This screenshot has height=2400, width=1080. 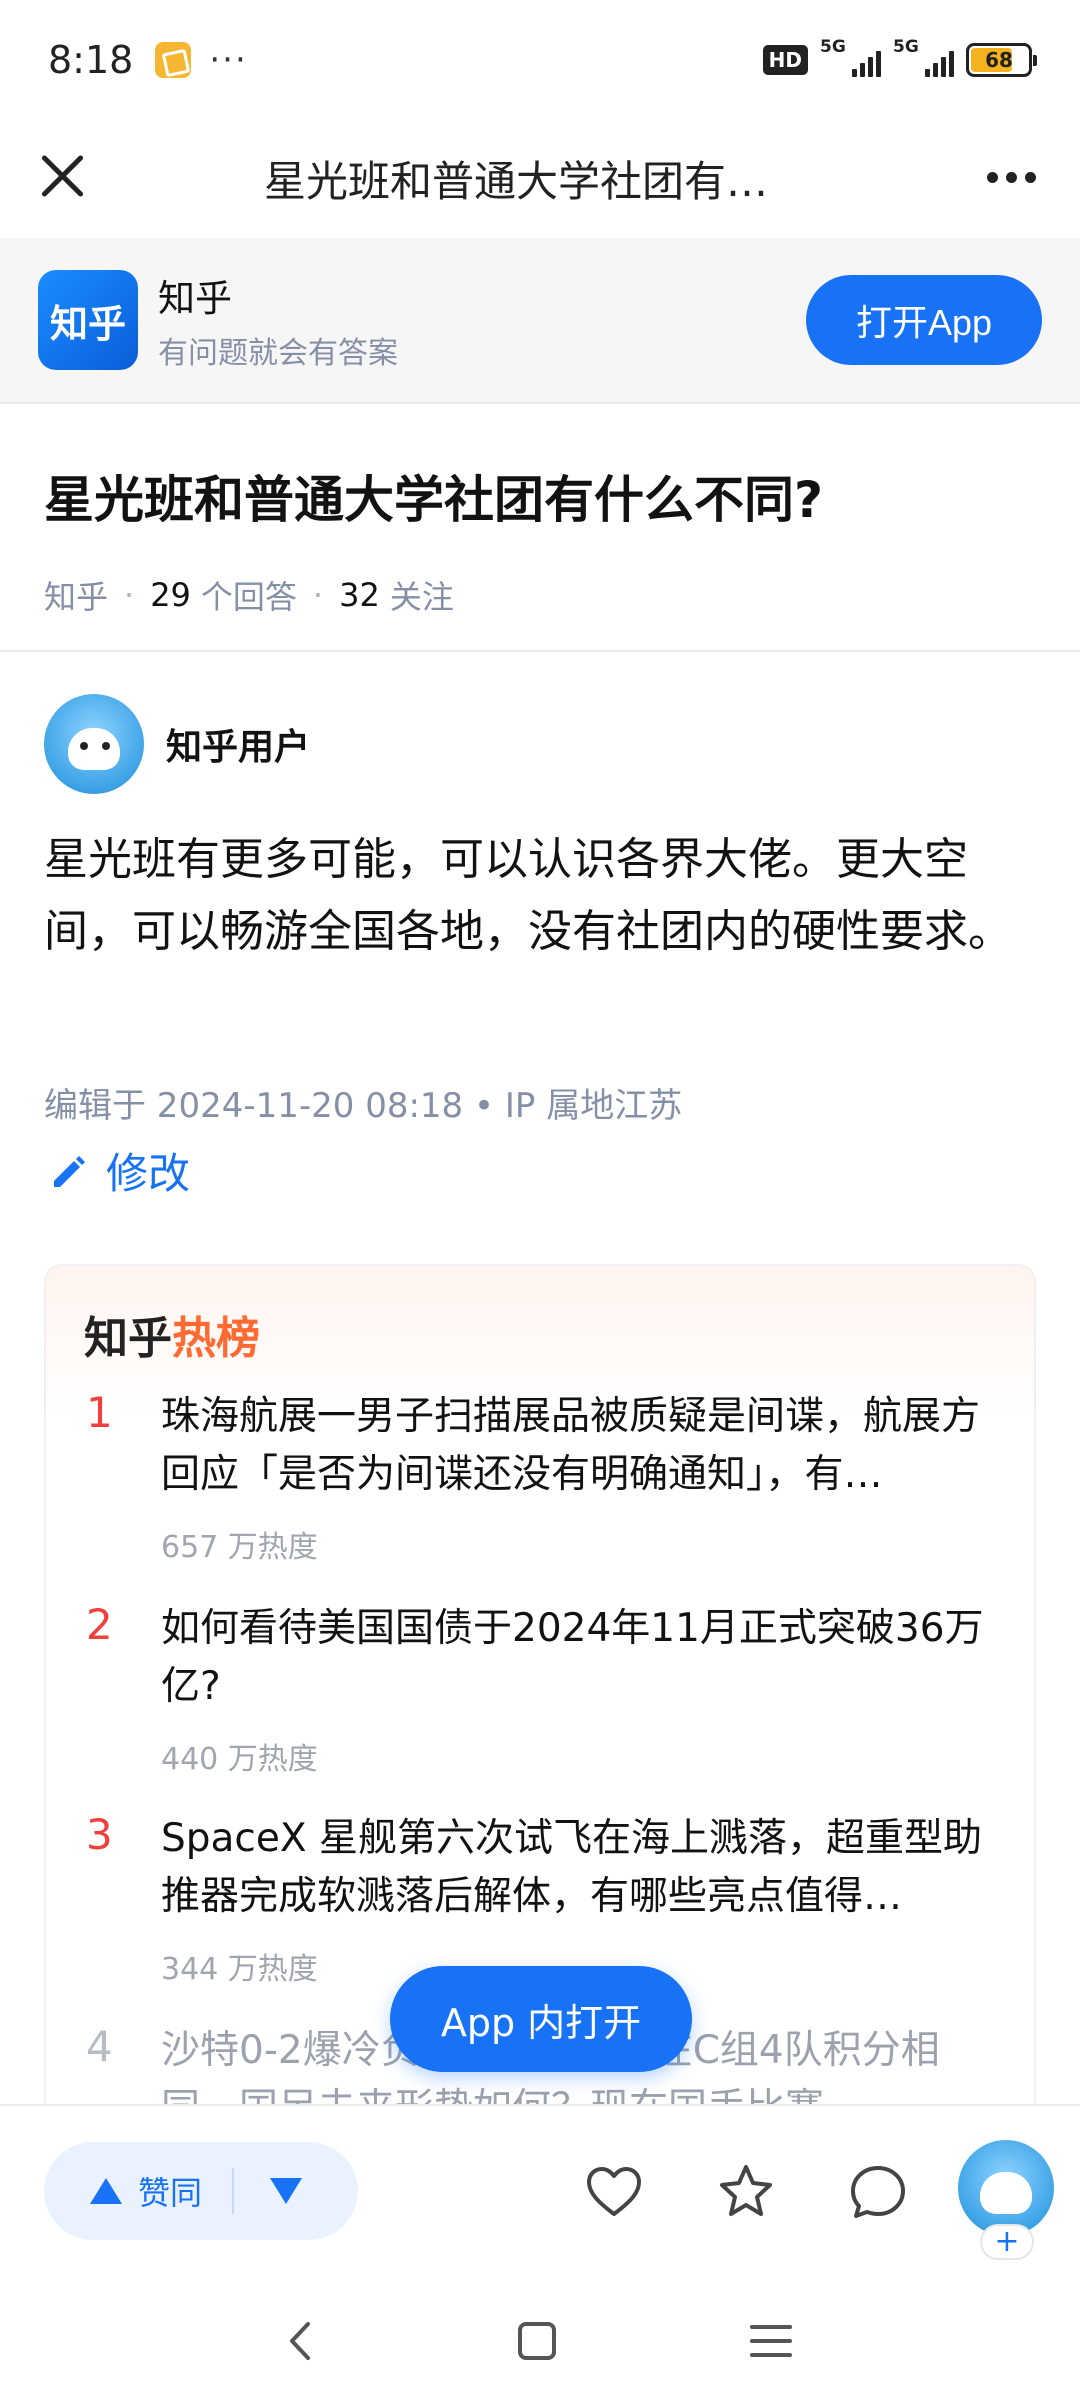 What do you see at coordinates (422, 595) in the screenshot?
I see `follow-count-unit: 关注` at bounding box center [422, 595].